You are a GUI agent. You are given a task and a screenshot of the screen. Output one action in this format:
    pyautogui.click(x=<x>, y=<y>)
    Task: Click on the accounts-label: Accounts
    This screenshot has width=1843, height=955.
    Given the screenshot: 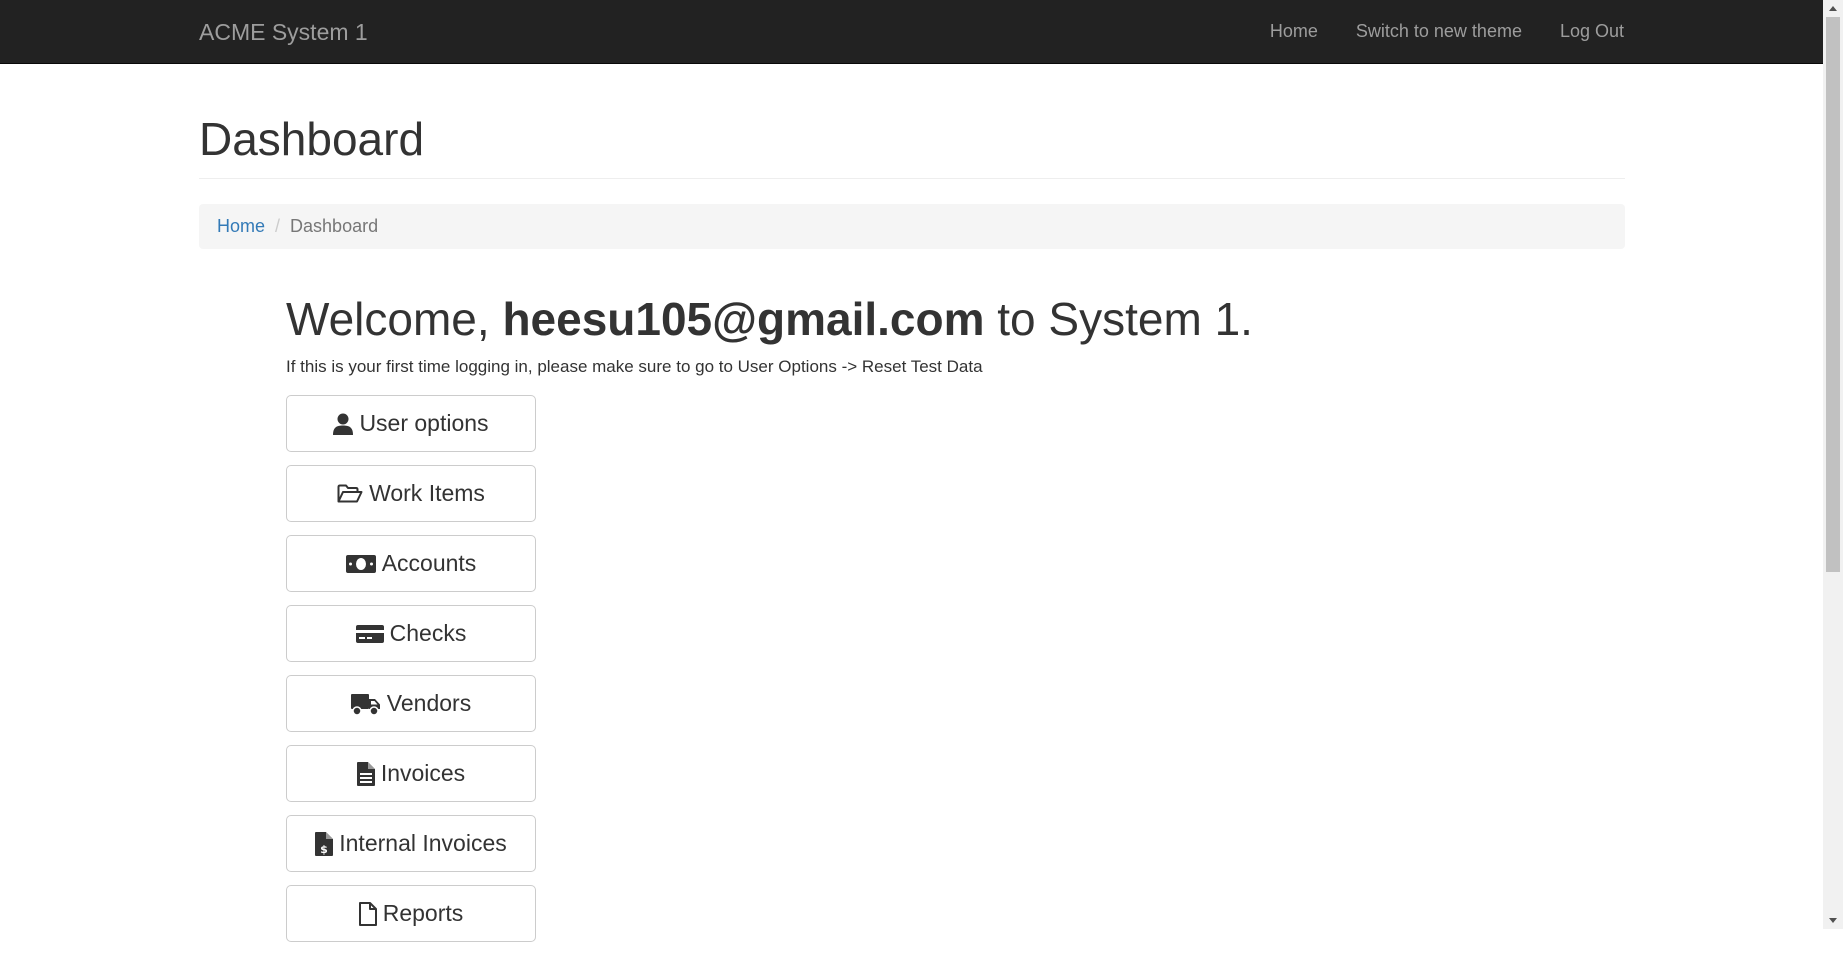 What is the action you would take?
    pyautogui.click(x=429, y=563)
    